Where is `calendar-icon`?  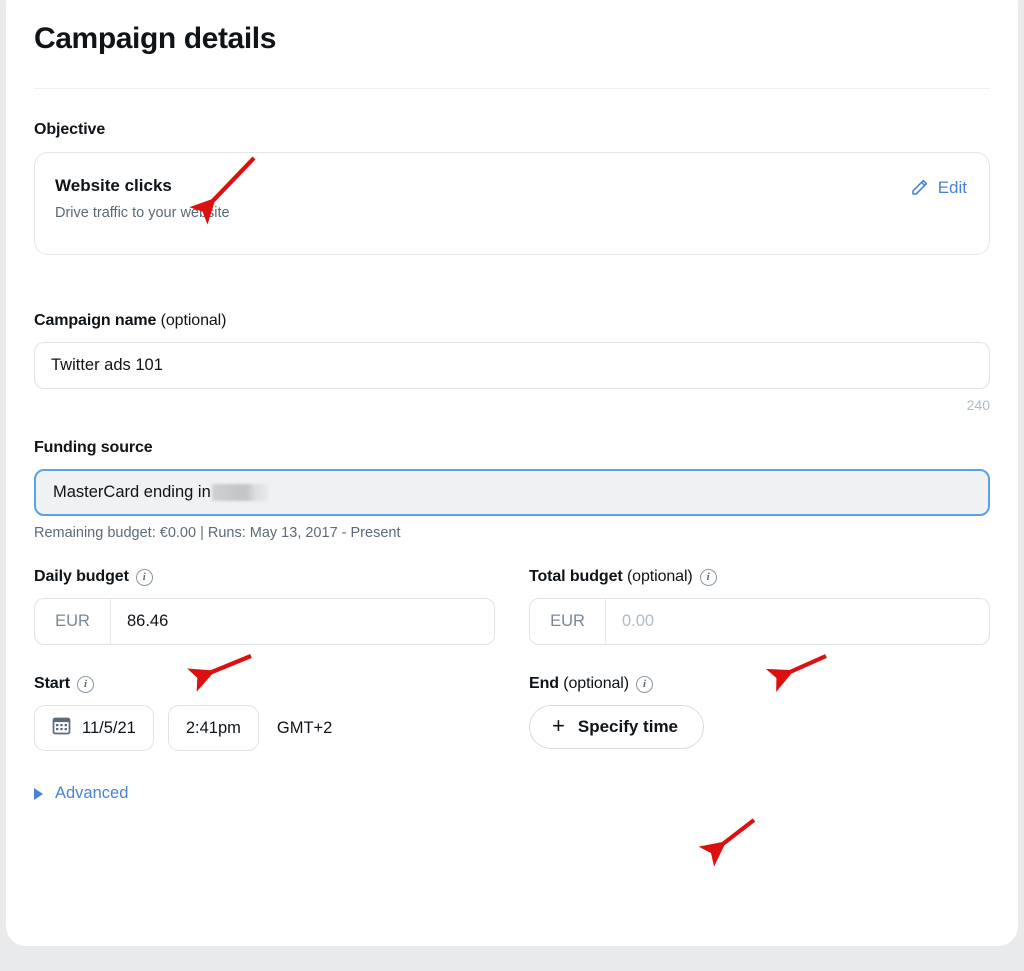
calendar-icon is located at coordinates (61, 728).